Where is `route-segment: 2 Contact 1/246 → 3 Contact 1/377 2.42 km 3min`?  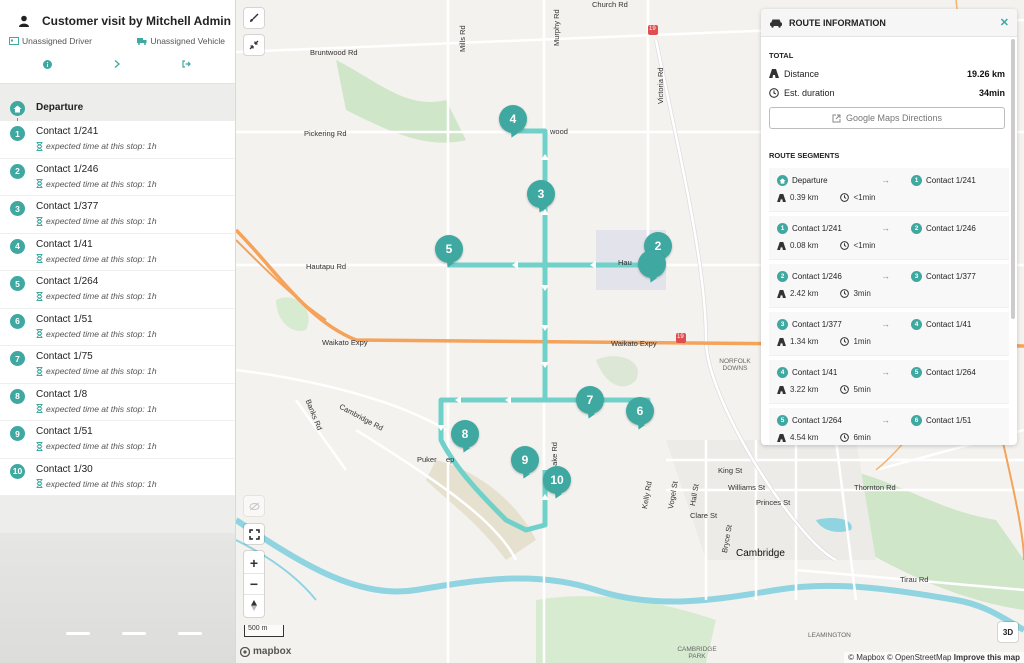 route-segment: 2 Contact 1/246 → 3 Contact 1/377 2.42 km 3min is located at coordinates (889, 286).